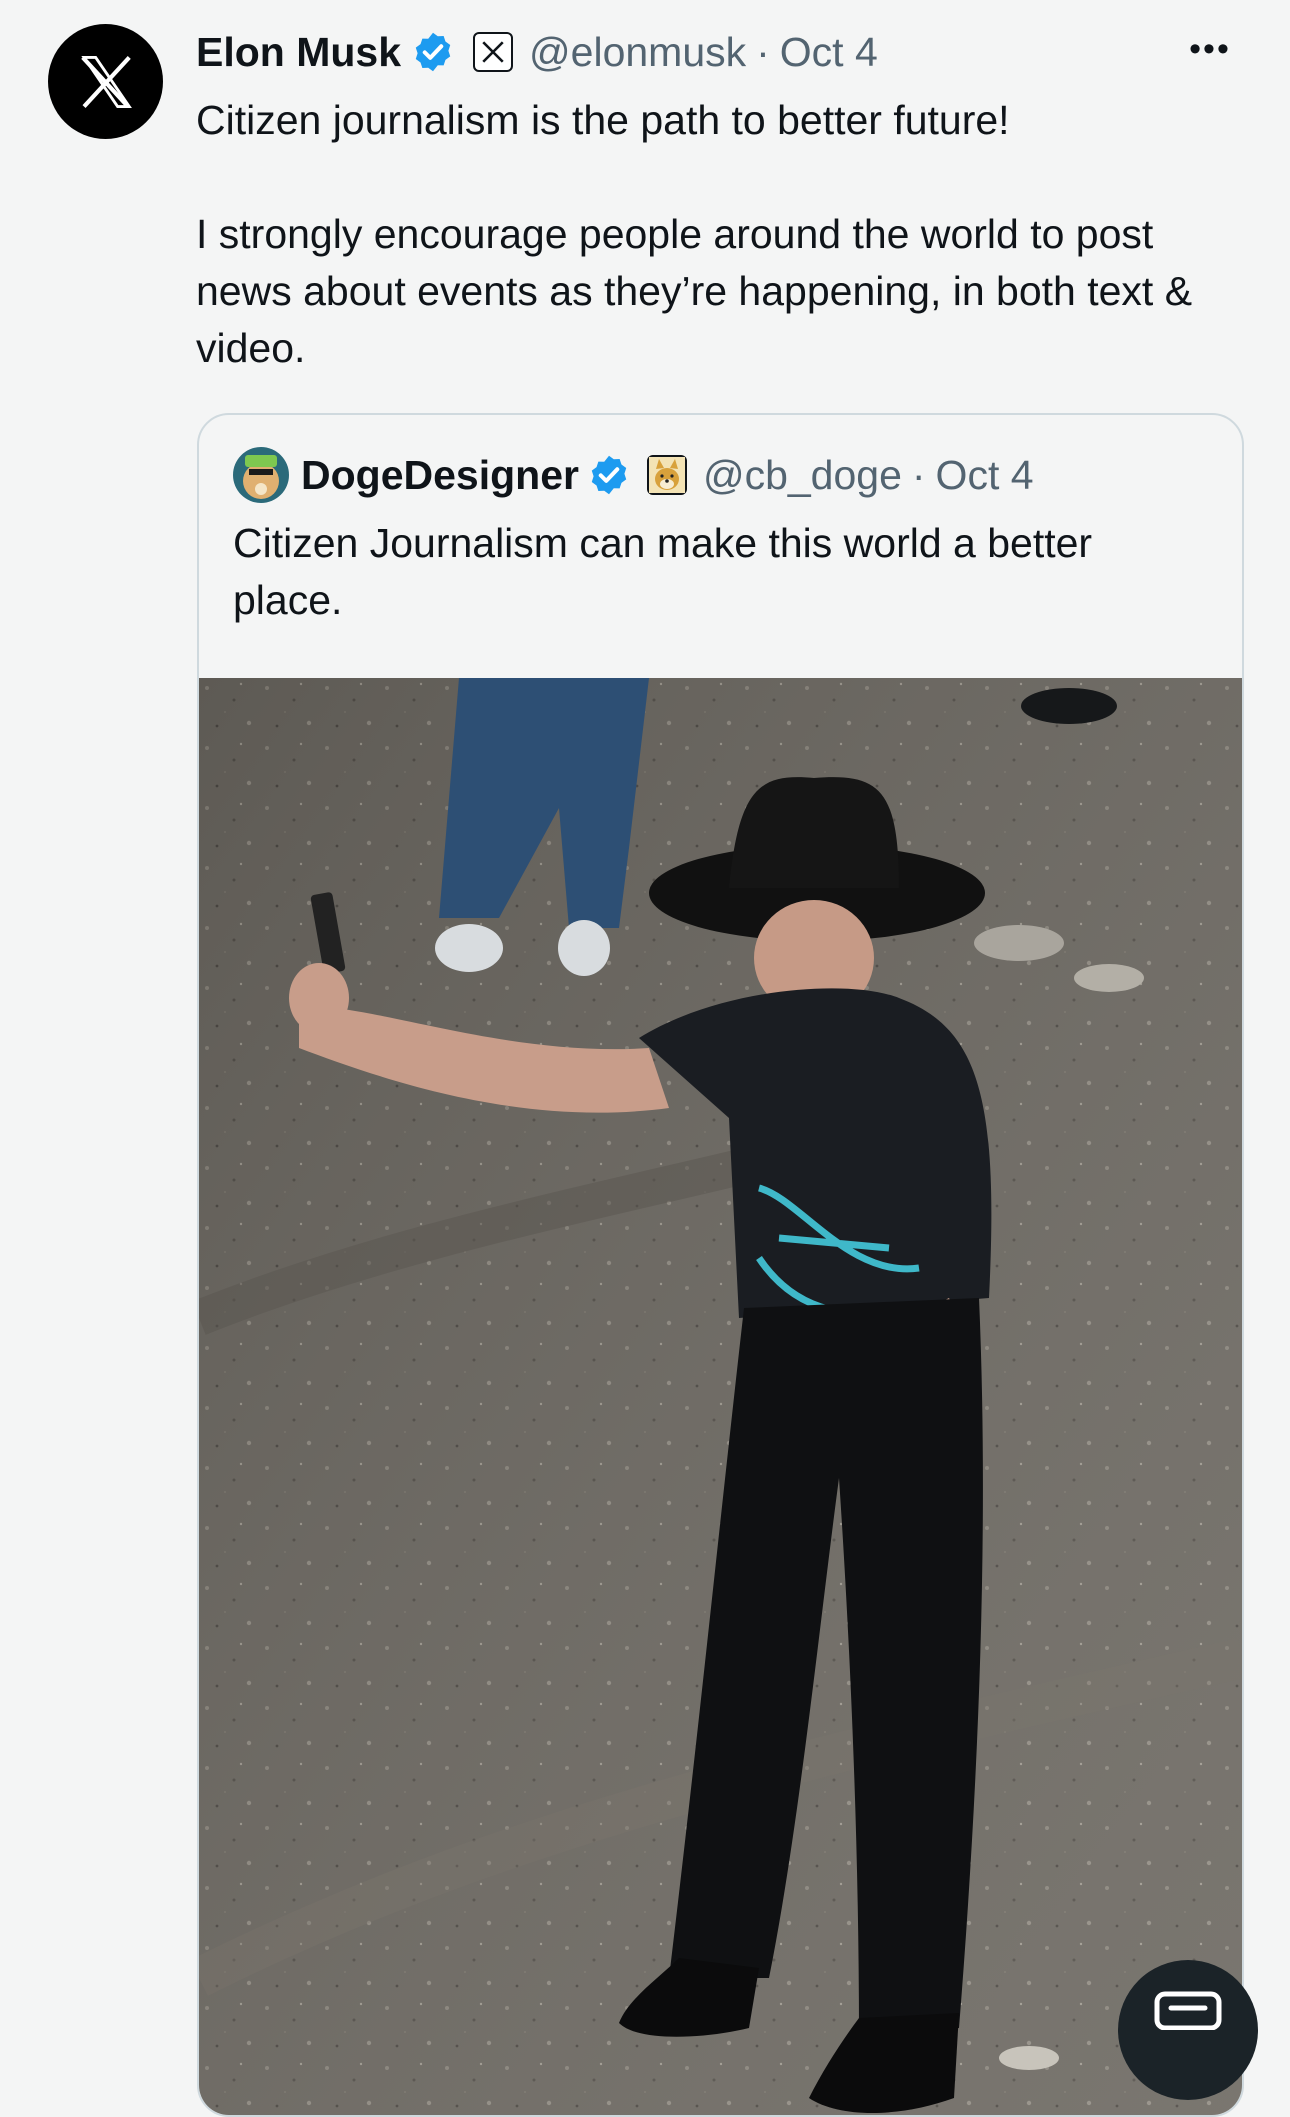 The image size is (1290, 2117). Describe the element at coordinates (1210, 49) in the screenshot. I see `more-options-icon: •••` at that location.